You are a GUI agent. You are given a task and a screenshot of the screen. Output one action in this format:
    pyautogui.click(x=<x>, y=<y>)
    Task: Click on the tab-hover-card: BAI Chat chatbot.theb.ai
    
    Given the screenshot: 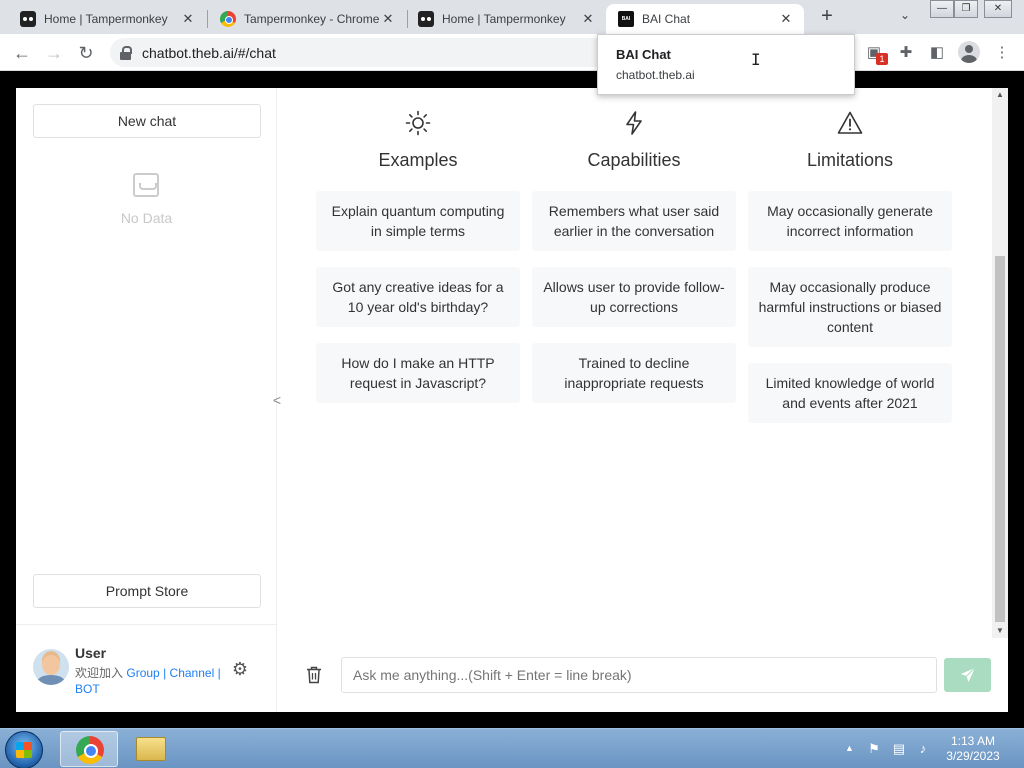 What is the action you would take?
    pyautogui.click(x=726, y=64)
    